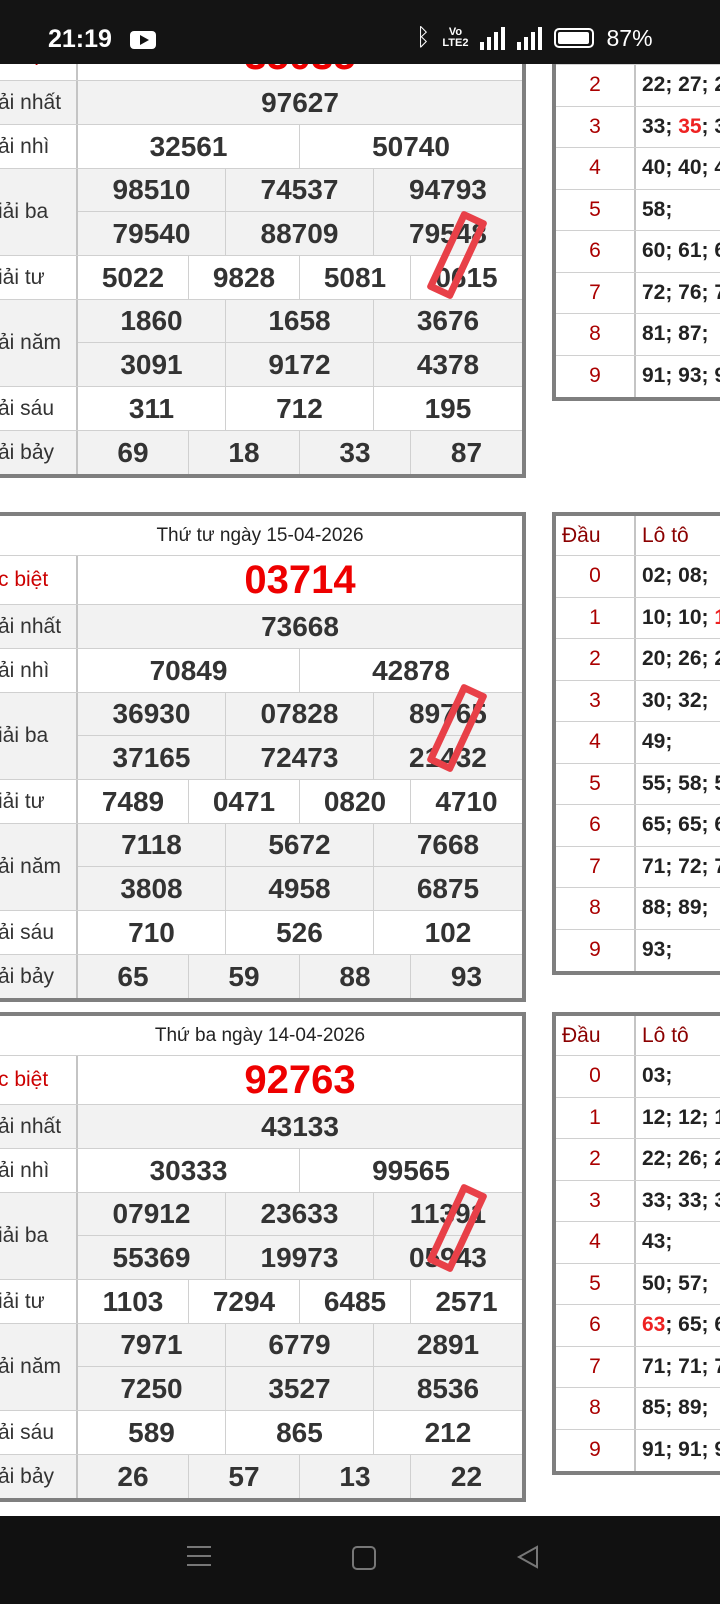 Image resolution: width=720 pixels, height=1604 pixels. I want to click on prize-number: 57, so click(244, 1476).